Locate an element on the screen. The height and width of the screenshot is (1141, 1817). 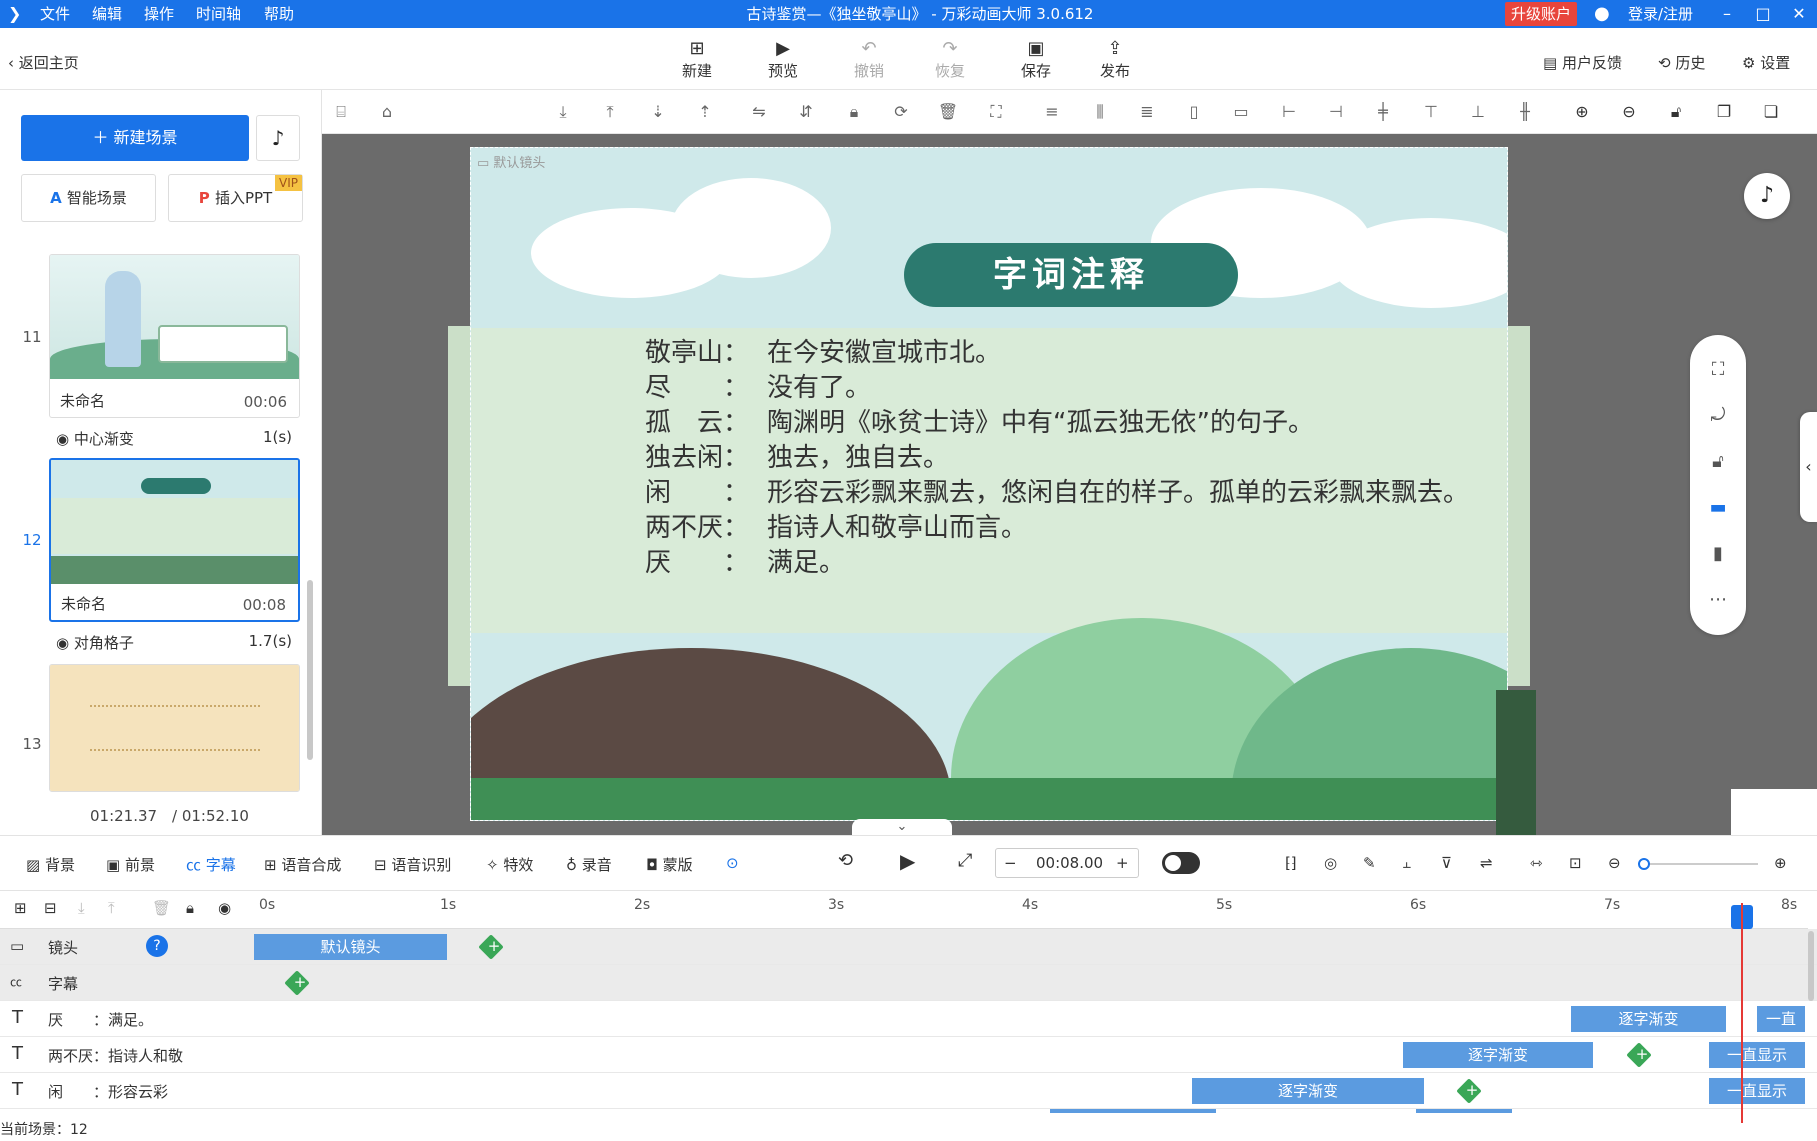
history-button: ⟲ 历史 is located at coordinates (1681, 62).